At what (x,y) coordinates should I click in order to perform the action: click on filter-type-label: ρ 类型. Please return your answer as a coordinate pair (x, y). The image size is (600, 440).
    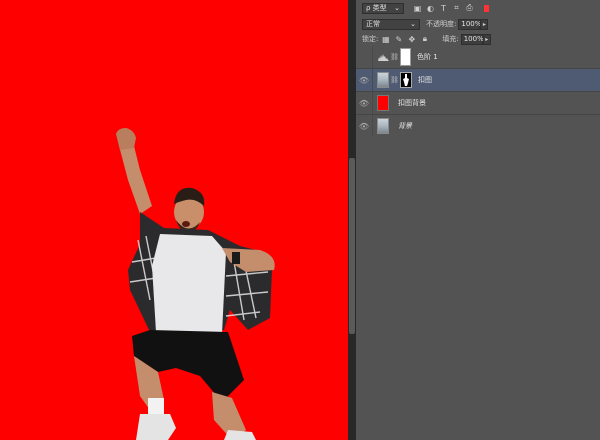
    Looking at the image, I should click on (376, 8).